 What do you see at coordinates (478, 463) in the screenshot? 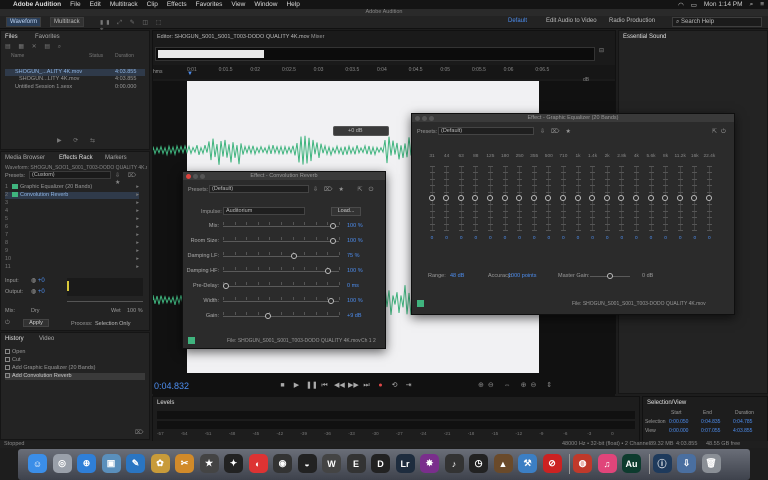
I see `clock-icon: ◷` at bounding box center [478, 463].